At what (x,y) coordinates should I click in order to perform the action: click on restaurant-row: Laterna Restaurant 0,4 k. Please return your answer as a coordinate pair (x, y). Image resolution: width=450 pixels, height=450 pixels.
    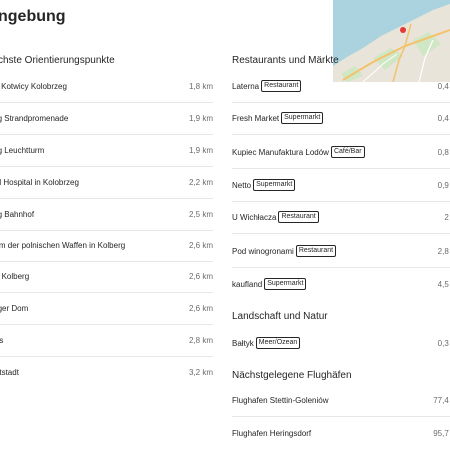
    Looking at the image, I should click on (341, 86).